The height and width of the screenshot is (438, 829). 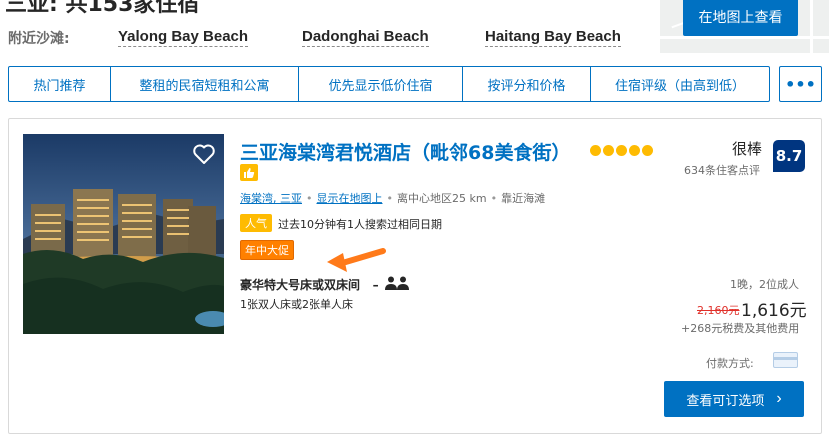 I want to click on bed-info: 1张双人床或2张单人床, so click(x=296, y=304).